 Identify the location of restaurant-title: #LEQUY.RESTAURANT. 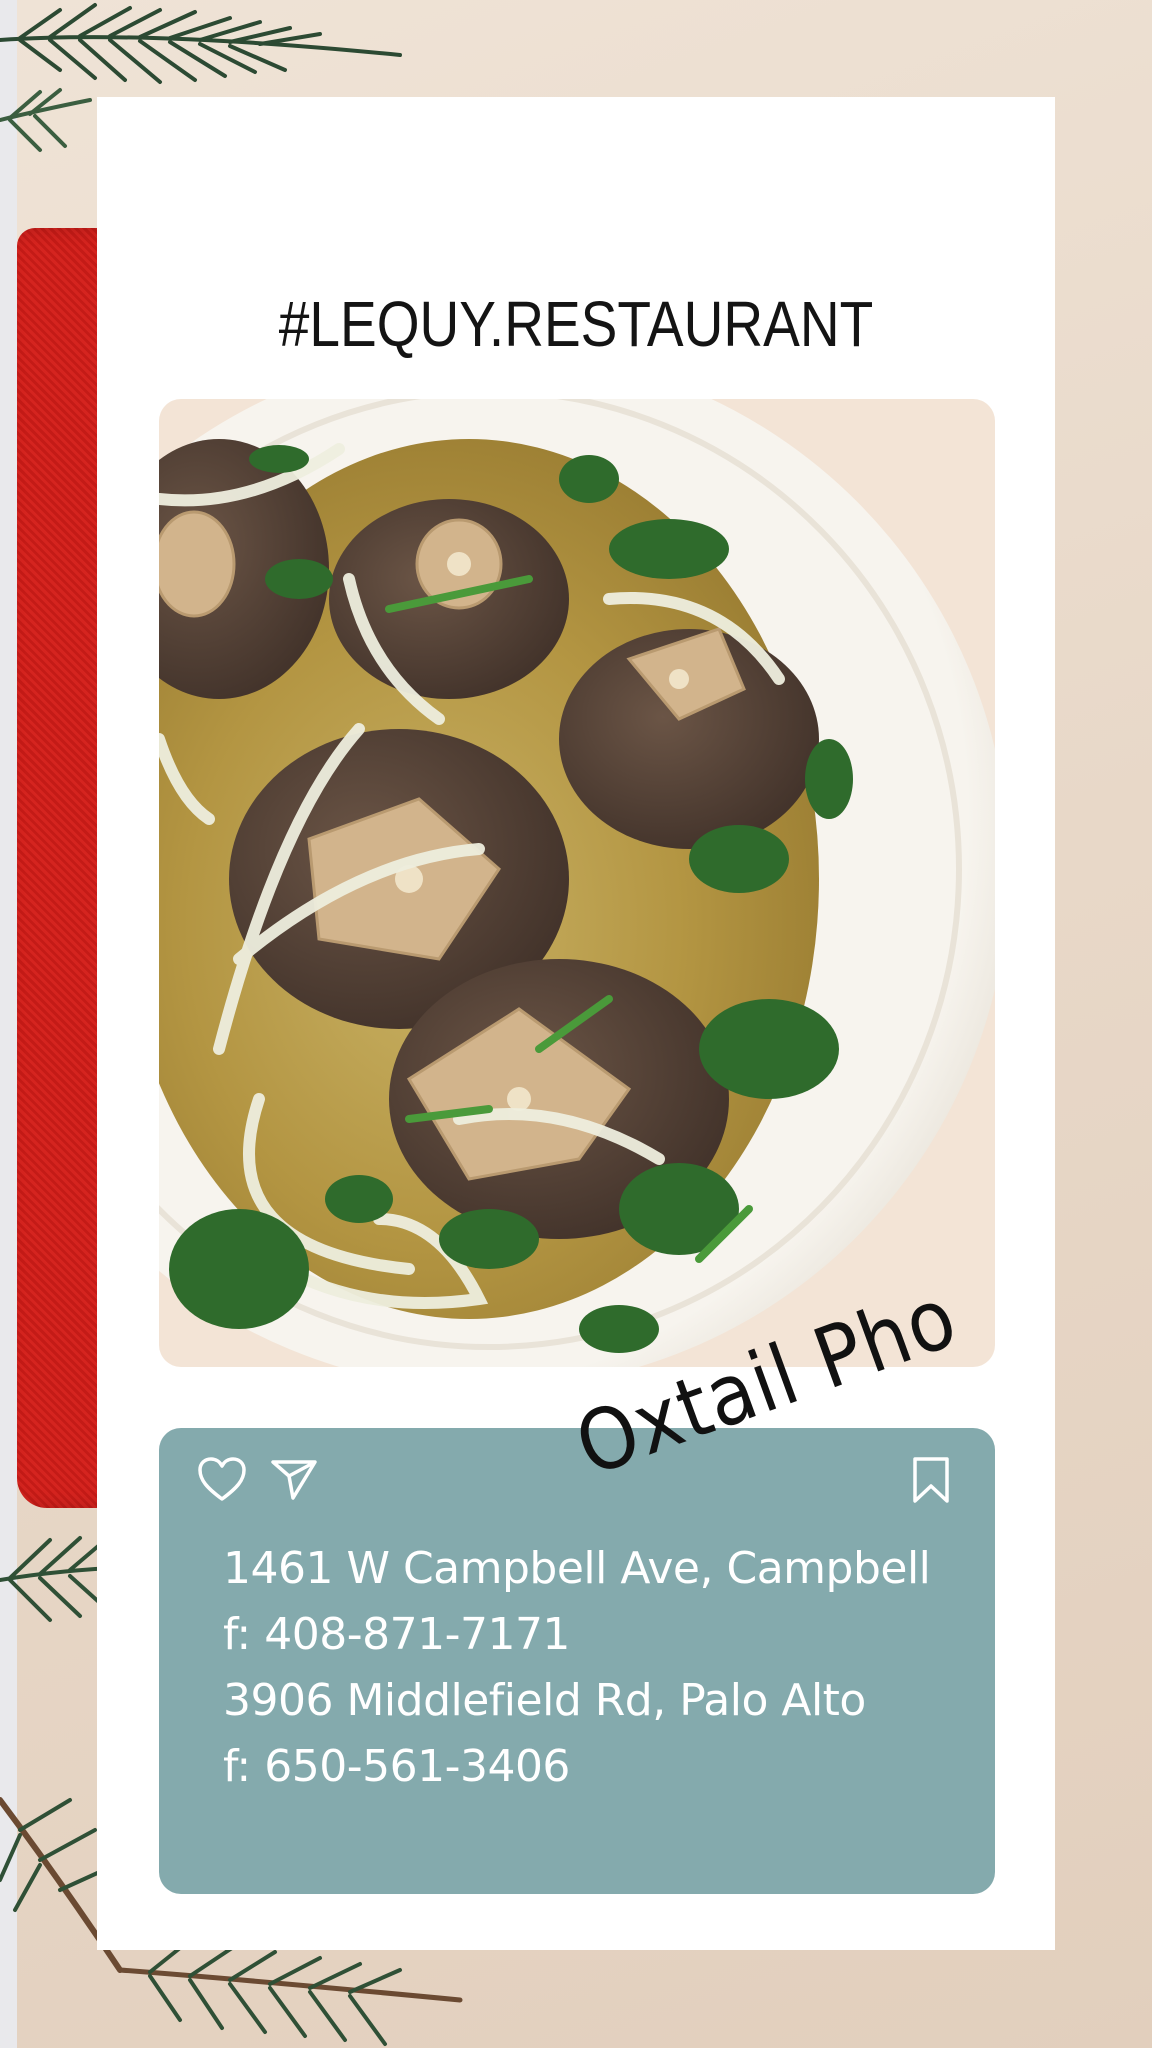
(576, 324).